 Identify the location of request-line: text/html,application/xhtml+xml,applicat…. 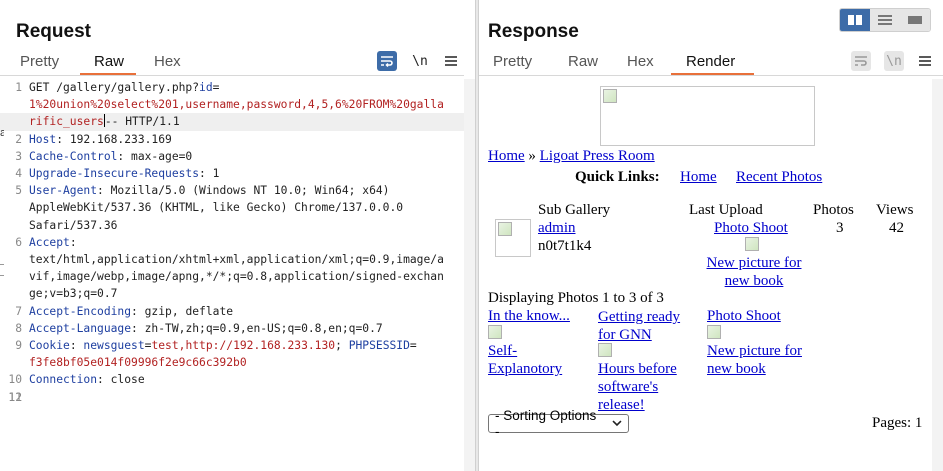
(232, 259).